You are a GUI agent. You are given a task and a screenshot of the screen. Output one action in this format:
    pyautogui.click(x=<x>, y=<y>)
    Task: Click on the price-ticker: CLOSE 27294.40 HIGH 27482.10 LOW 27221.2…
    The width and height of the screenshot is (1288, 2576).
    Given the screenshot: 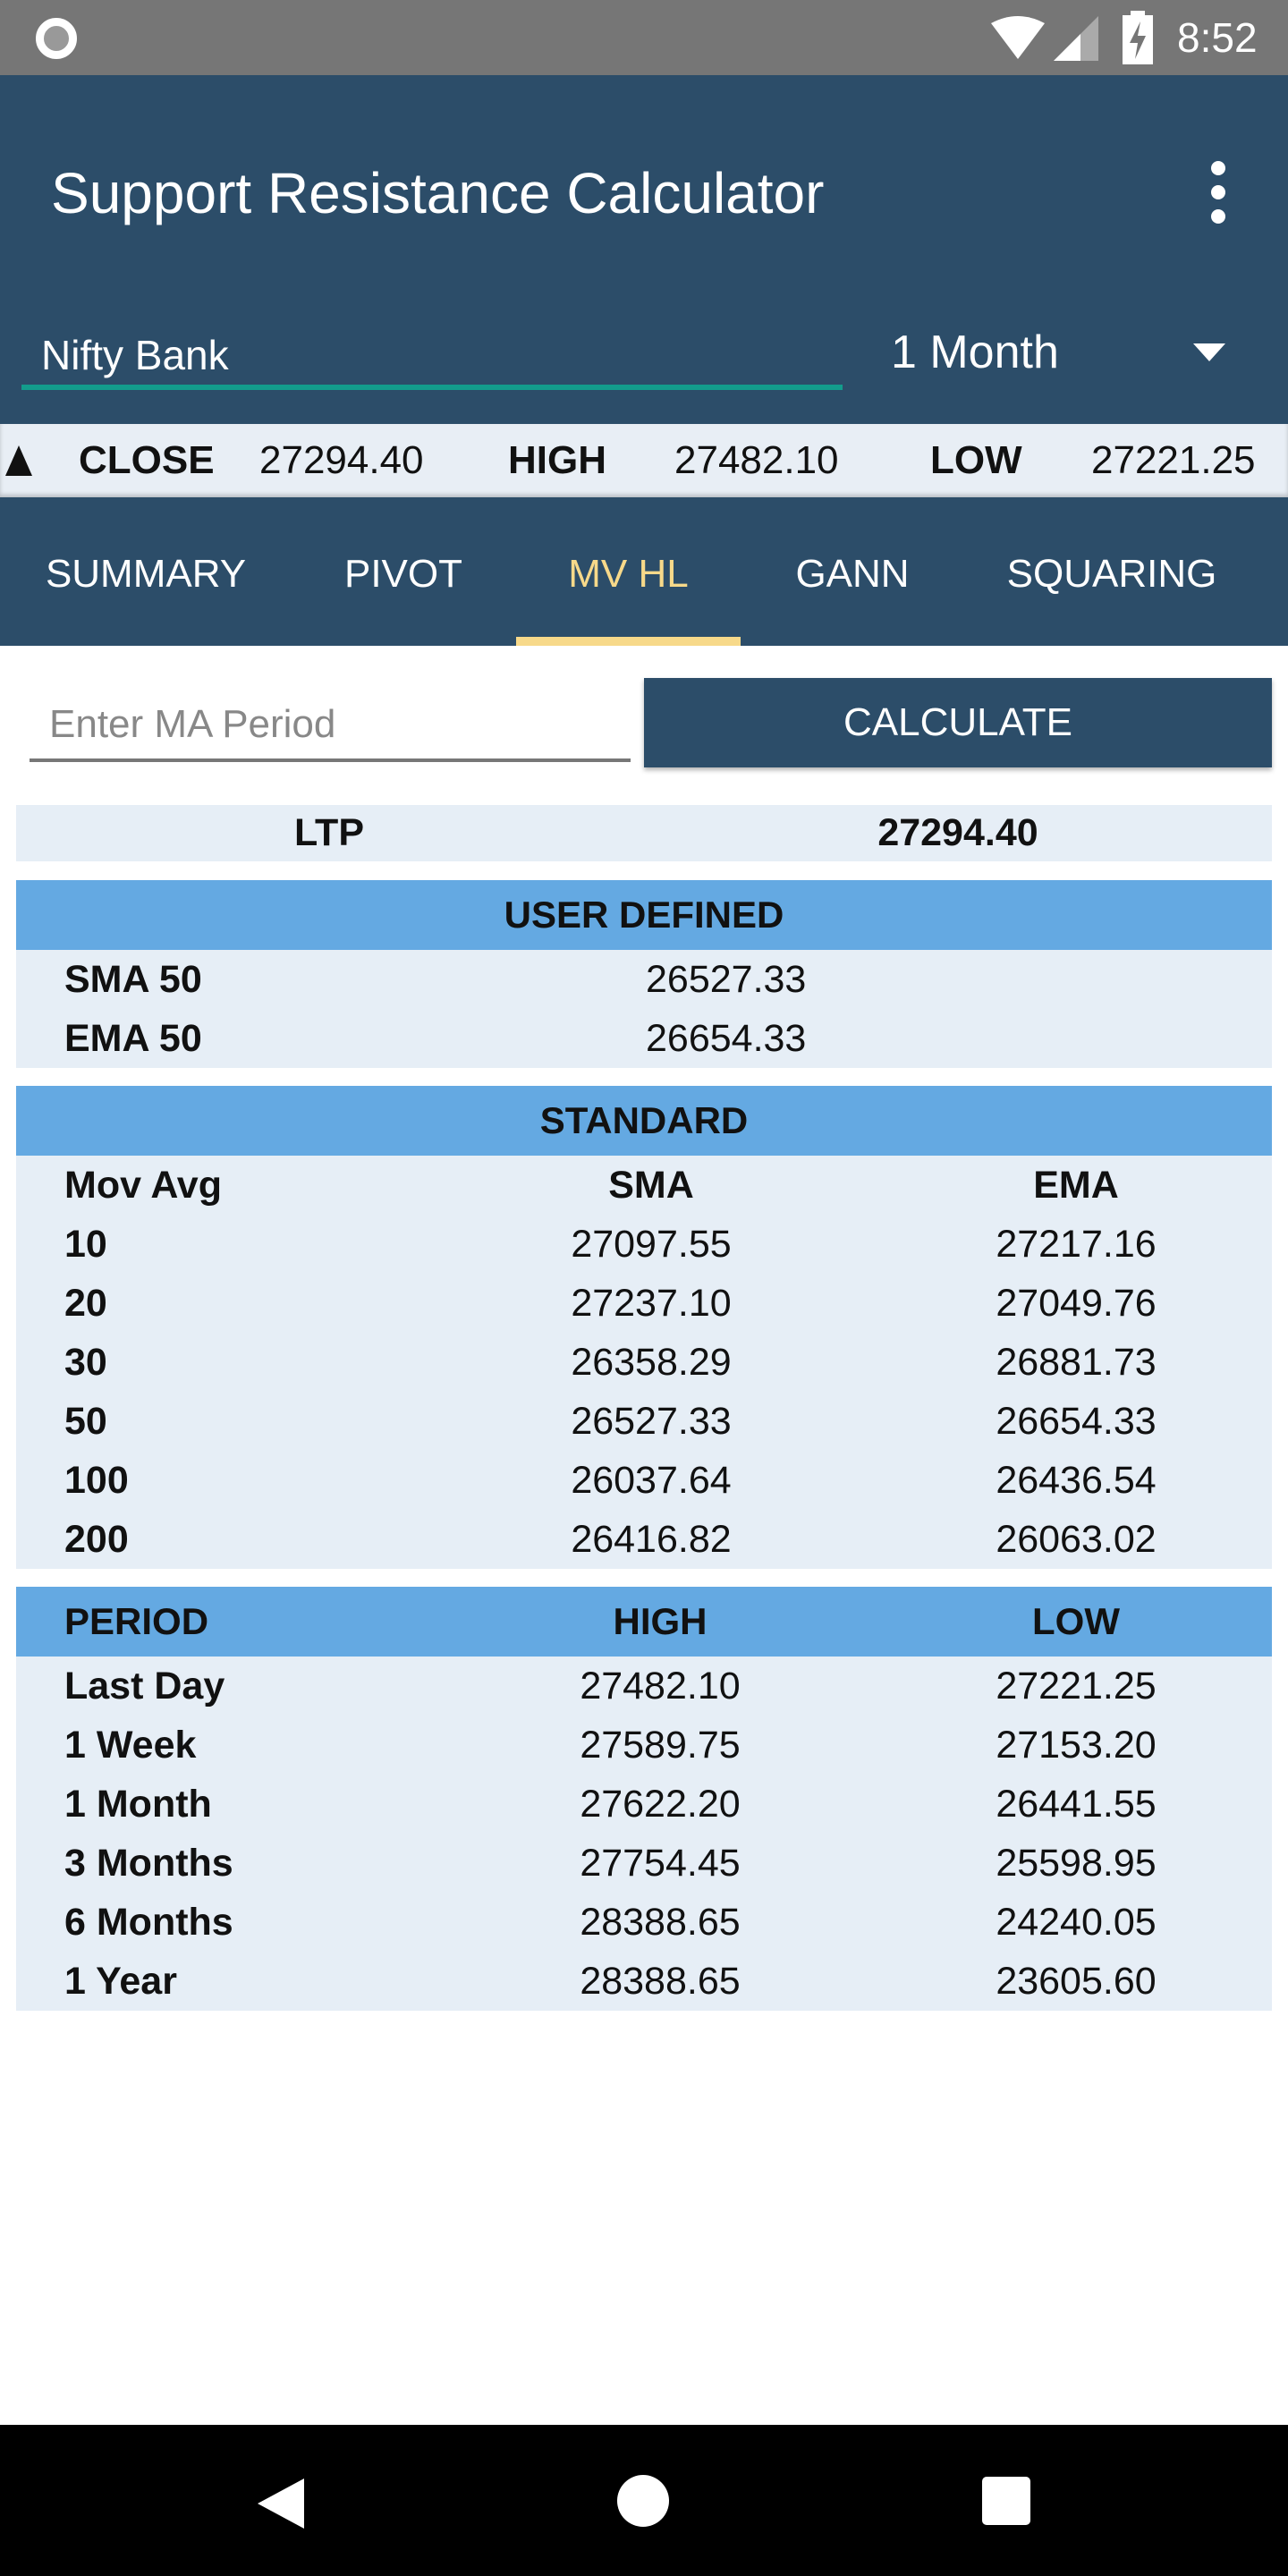 What is the action you would take?
    pyautogui.click(x=644, y=460)
    